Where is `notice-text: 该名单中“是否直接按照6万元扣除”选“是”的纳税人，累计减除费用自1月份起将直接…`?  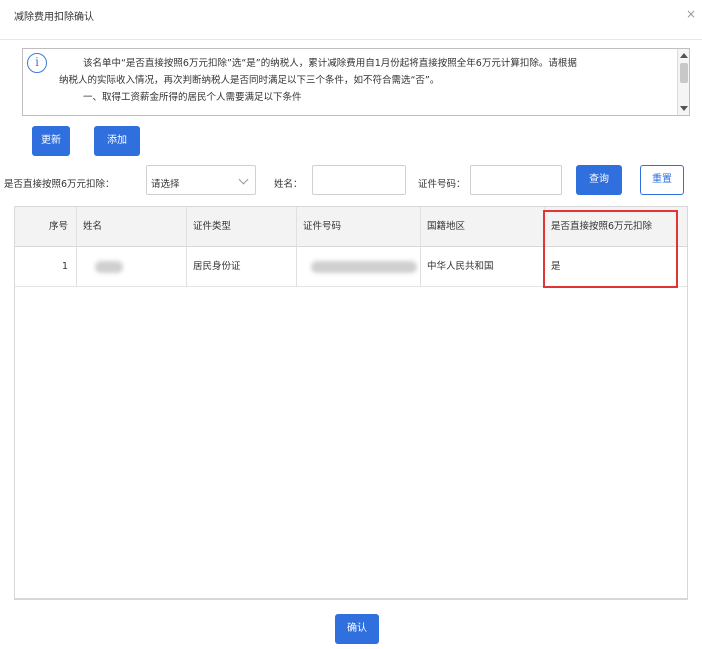 notice-text: 该名单中“是否直接按照6万元扣除”选“是”的纳税人，累计减除费用自1月份起将直接… is located at coordinates (367, 80).